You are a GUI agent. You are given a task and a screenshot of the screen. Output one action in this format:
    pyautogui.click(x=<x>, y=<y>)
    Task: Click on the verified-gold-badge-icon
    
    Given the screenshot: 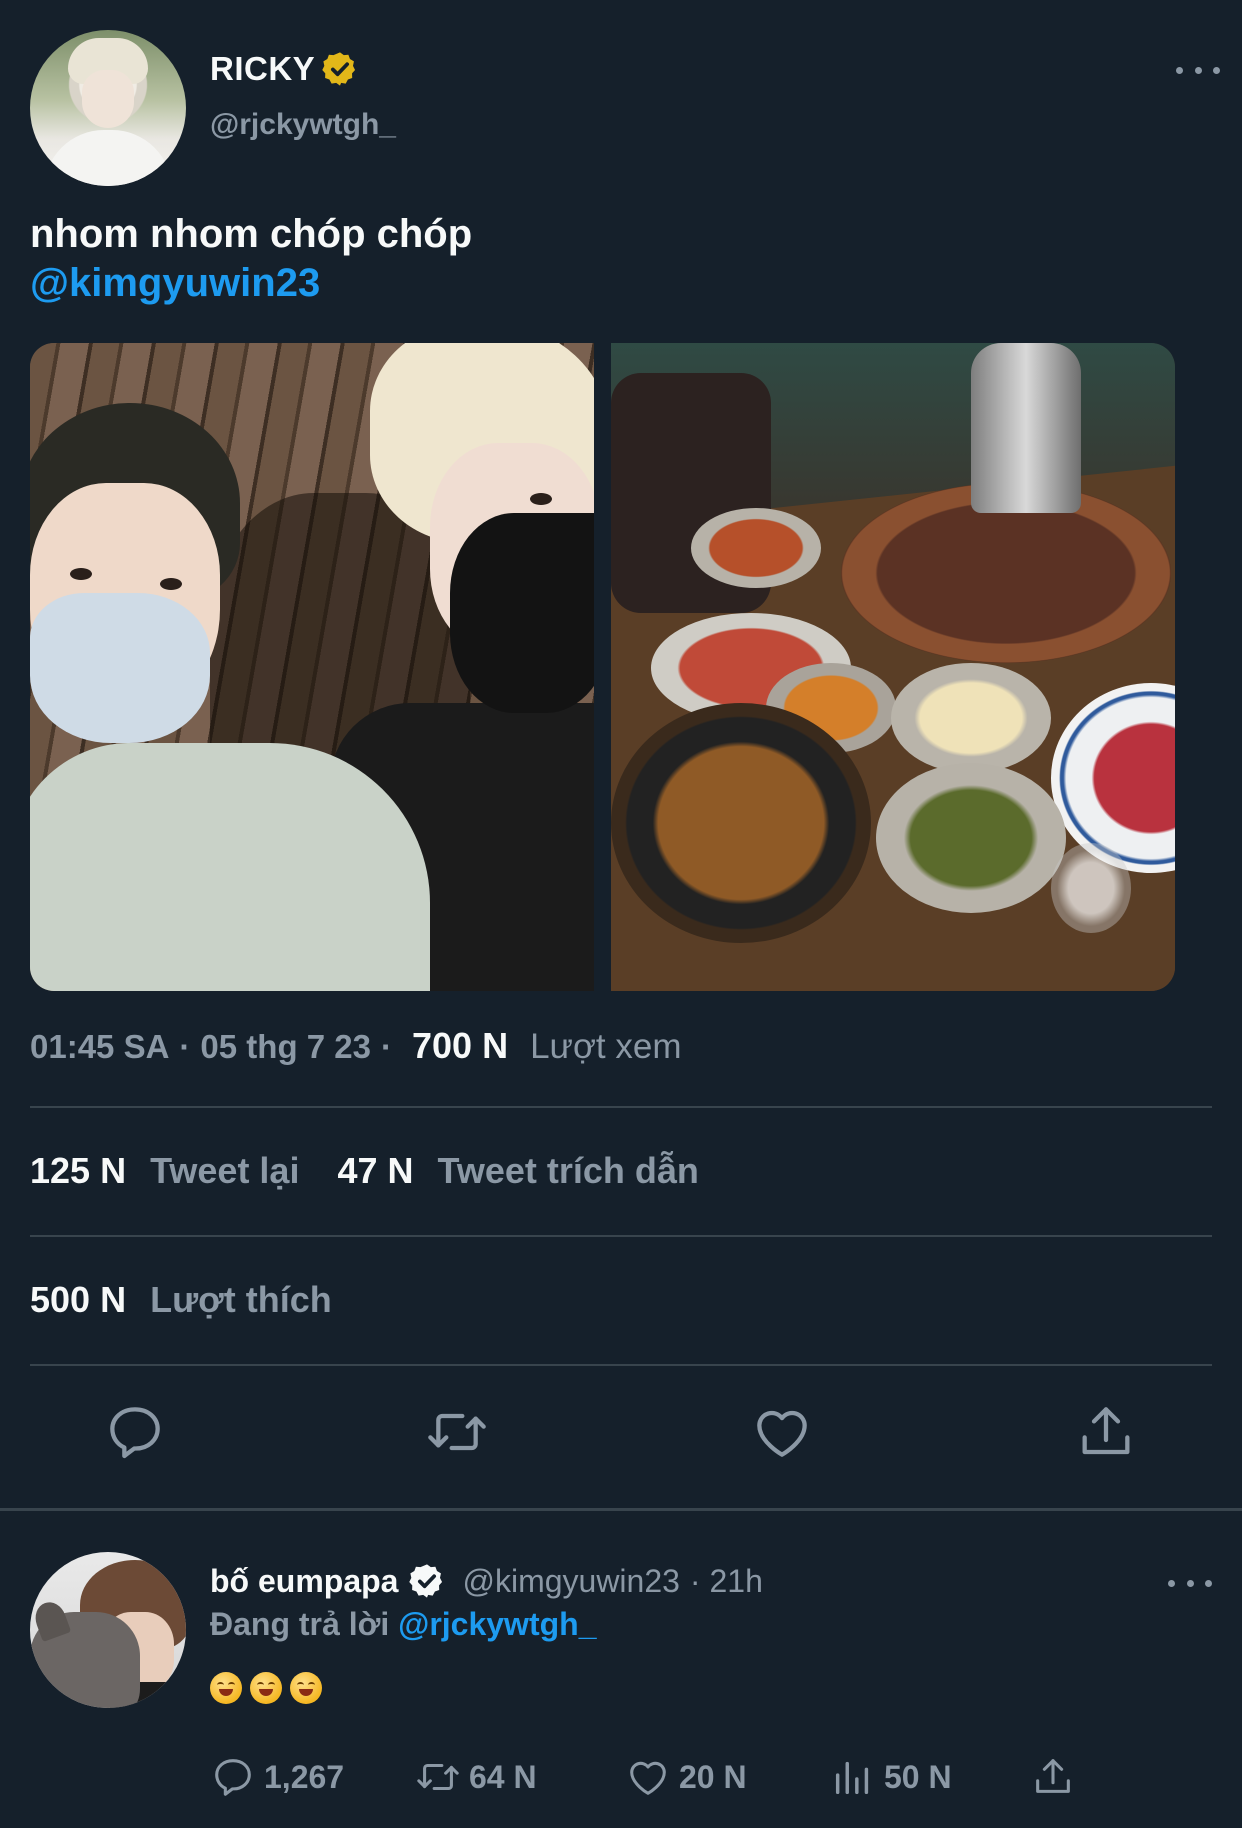 What is the action you would take?
    pyautogui.click(x=339, y=69)
    